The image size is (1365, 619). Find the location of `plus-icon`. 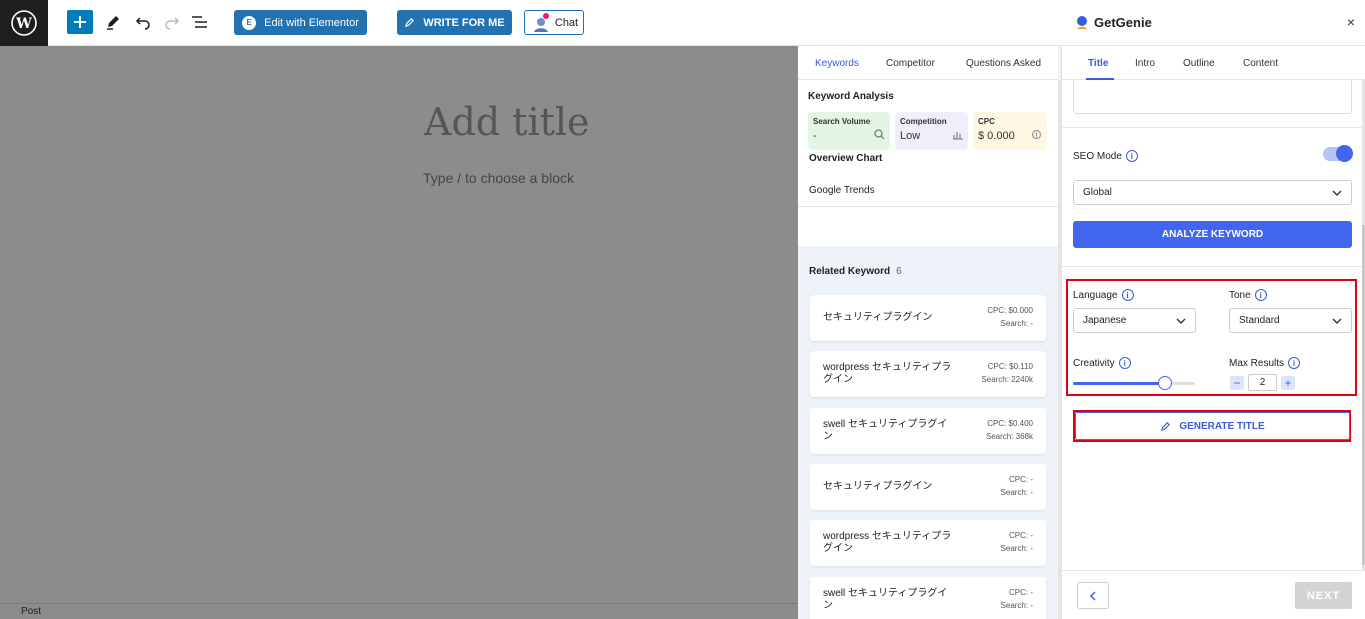

plus-icon is located at coordinates (80, 22).